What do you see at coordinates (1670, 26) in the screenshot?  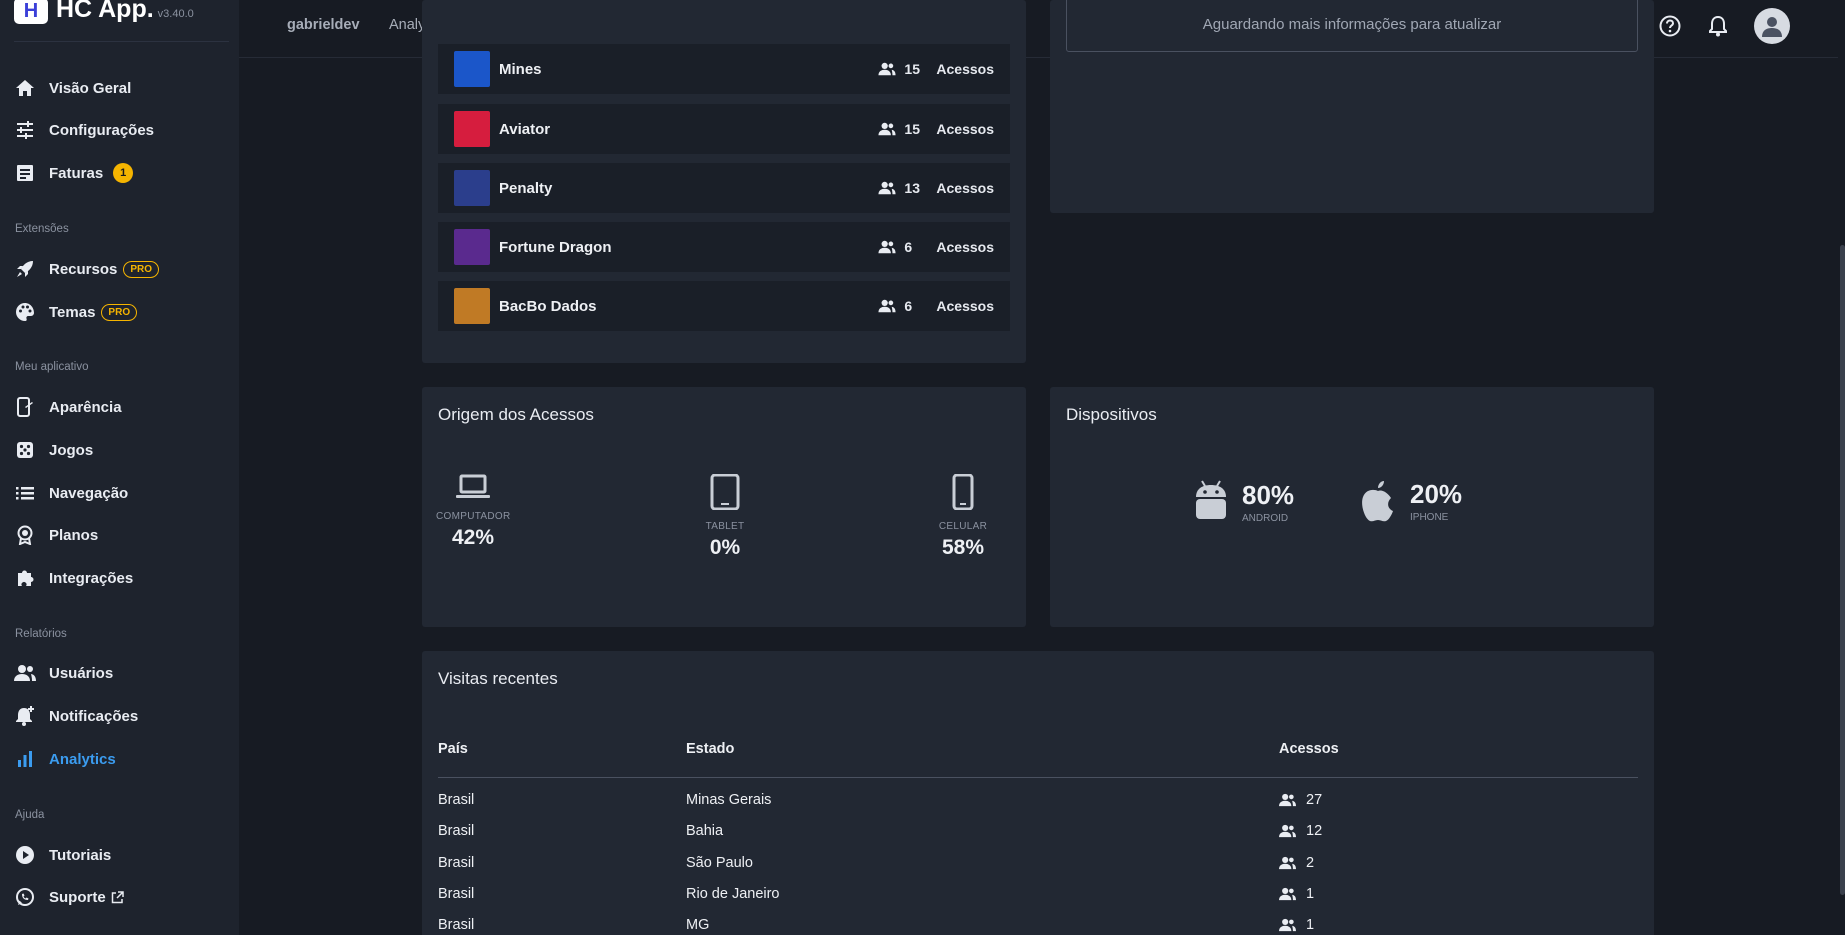 I see `help-icon` at bounding box center [1670, 26].